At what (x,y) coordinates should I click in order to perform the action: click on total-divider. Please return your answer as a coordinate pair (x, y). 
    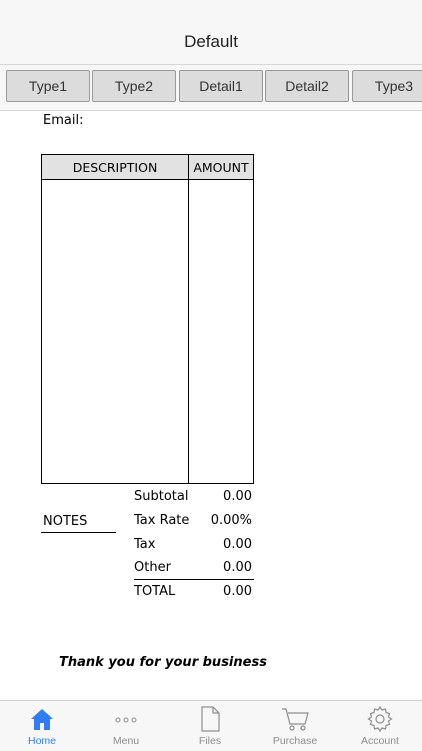
    Looking at the image, I should click on (194, 579).